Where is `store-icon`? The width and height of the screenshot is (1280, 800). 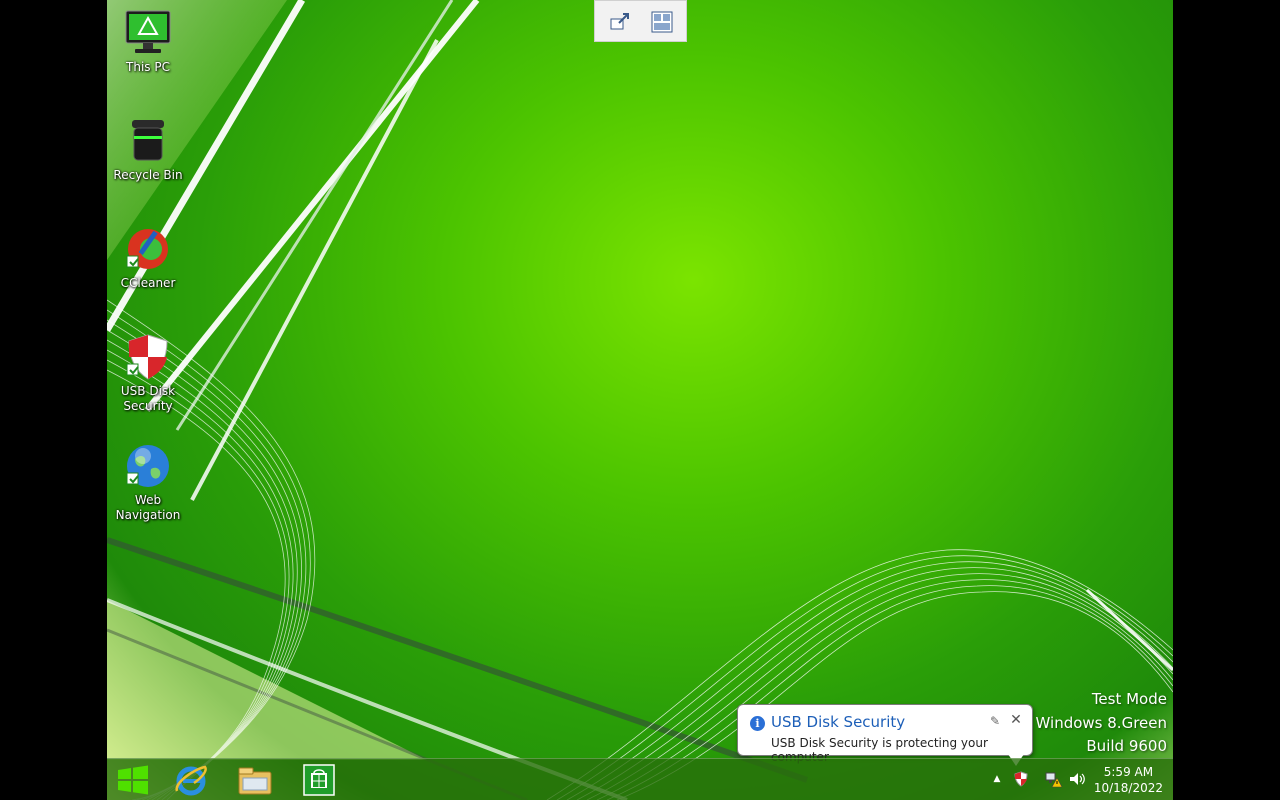
store-icon is located at coordinates (319, 780).